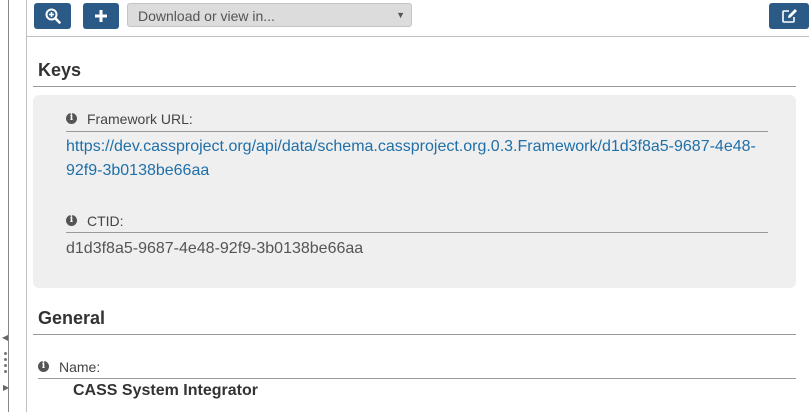 The height and width of the screenshot is (412, 809). I want to click on name-value: CASS System Integrator, so click(165, 390).